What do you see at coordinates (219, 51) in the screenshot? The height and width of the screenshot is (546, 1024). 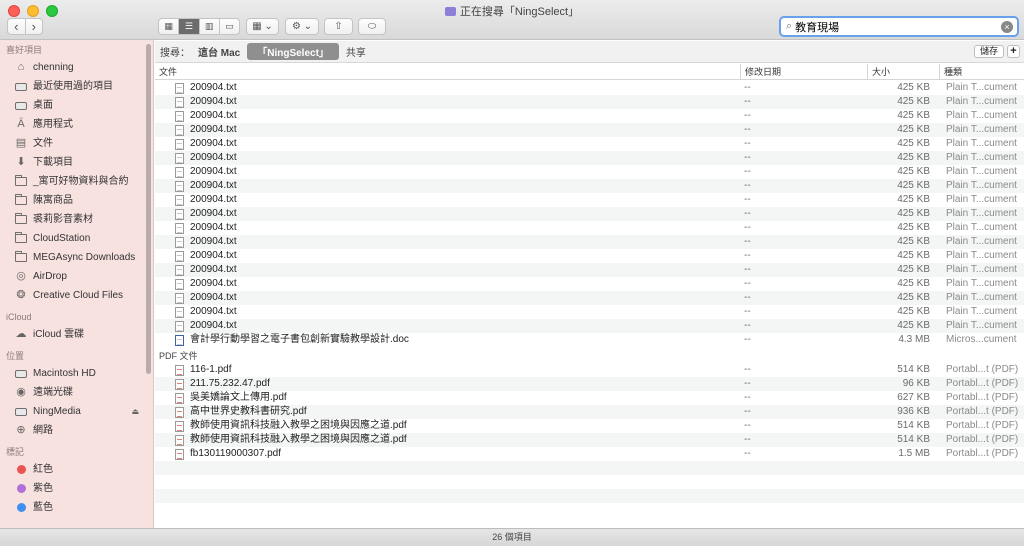 I see `scope-this-mac: 這台 Mac` at bounding box center [219, 51].